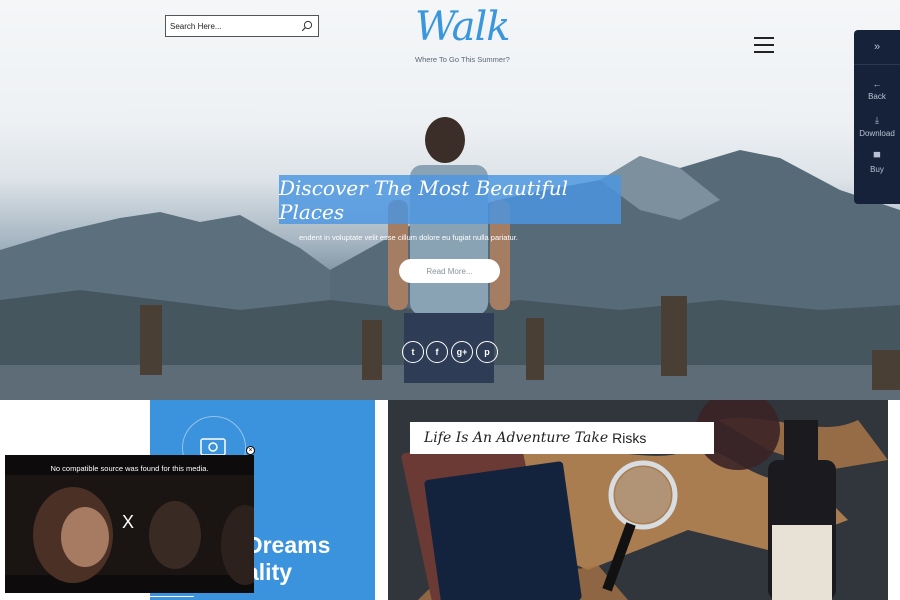  Describe the element at coordinates (877, 47) in the screenshot. I see `double-chevron-right-icon: »` at that location.